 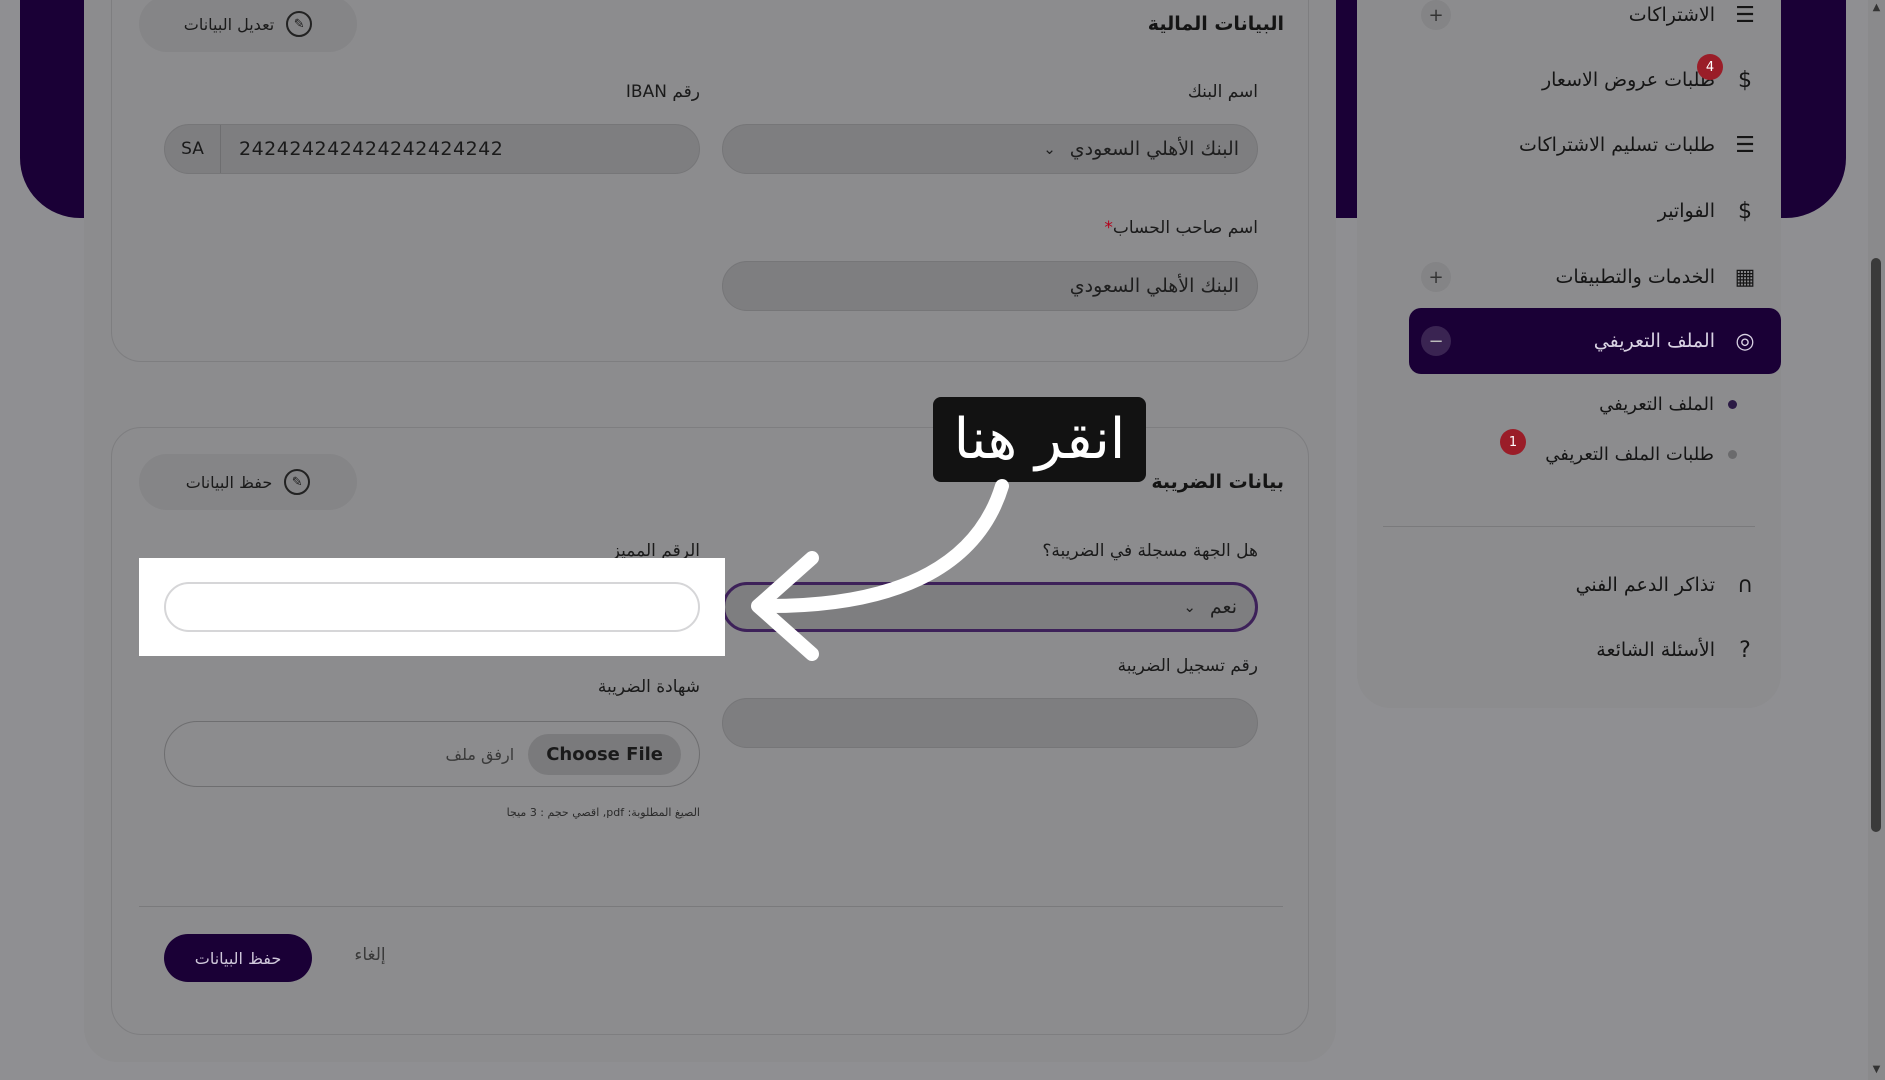 I want to click on iban-input: SA 242424242424242424242, so click(x=432, y=149).